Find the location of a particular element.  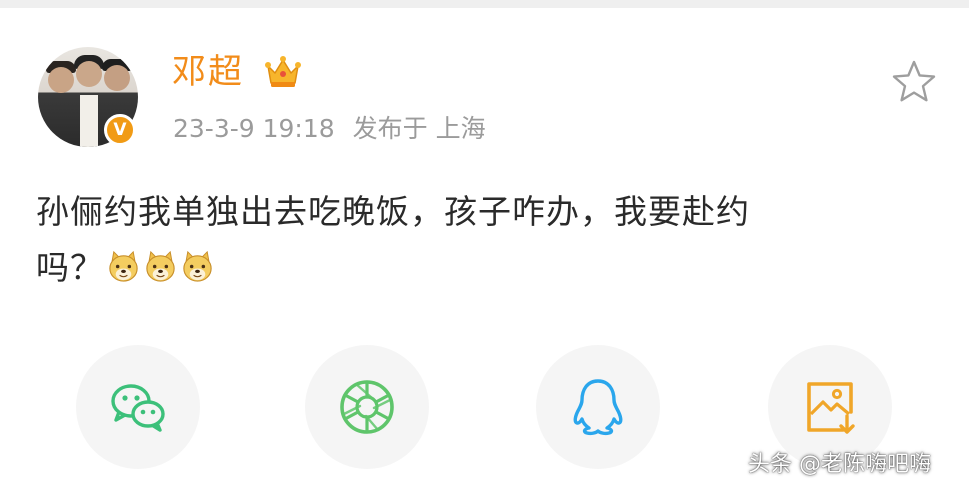

moments-icon is located at coordinates (367, 407).